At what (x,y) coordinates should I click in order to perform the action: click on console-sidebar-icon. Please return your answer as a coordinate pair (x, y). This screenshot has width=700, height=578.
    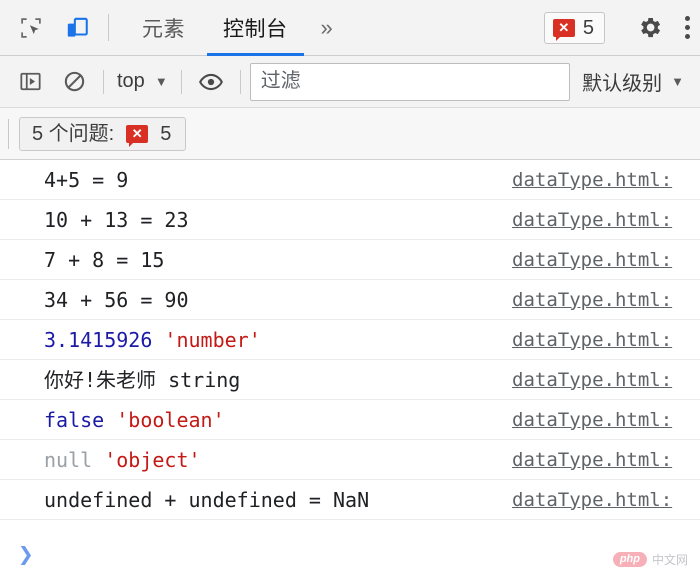
    Looking at the image, I should click on (30, 82).